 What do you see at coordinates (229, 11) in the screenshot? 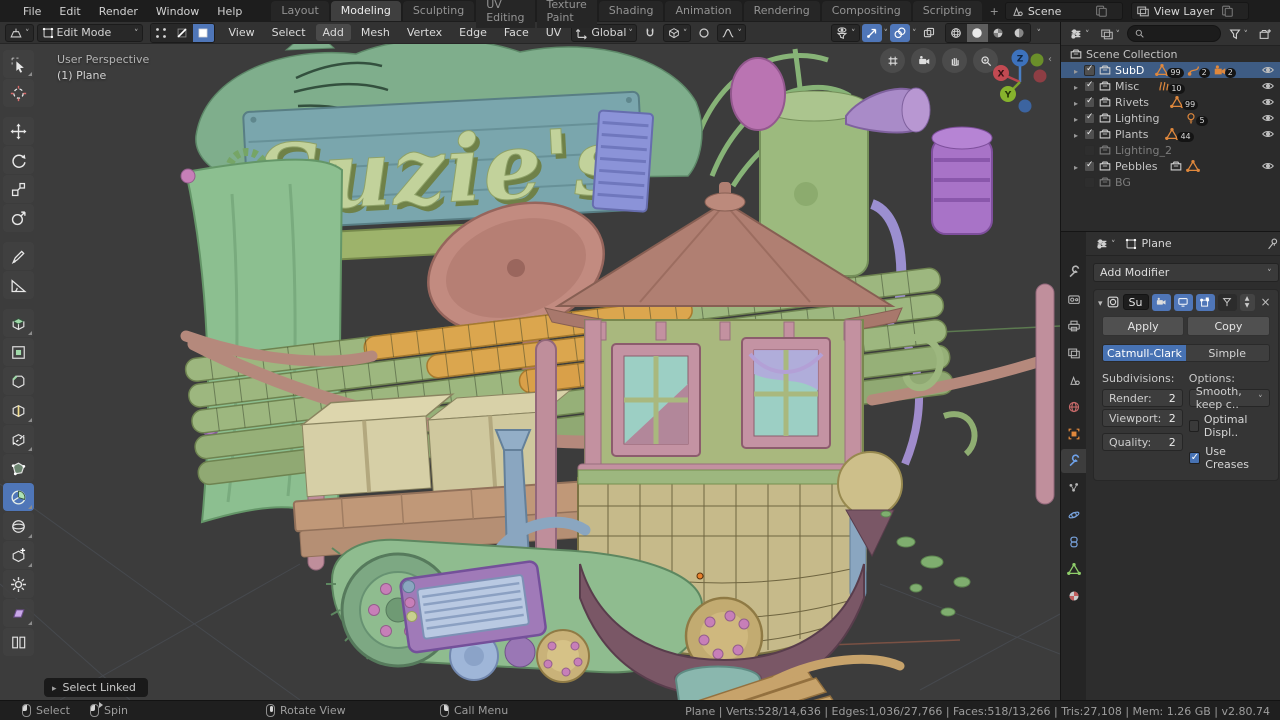
I see `menu-help: Help` at bounding box center [229, 11].